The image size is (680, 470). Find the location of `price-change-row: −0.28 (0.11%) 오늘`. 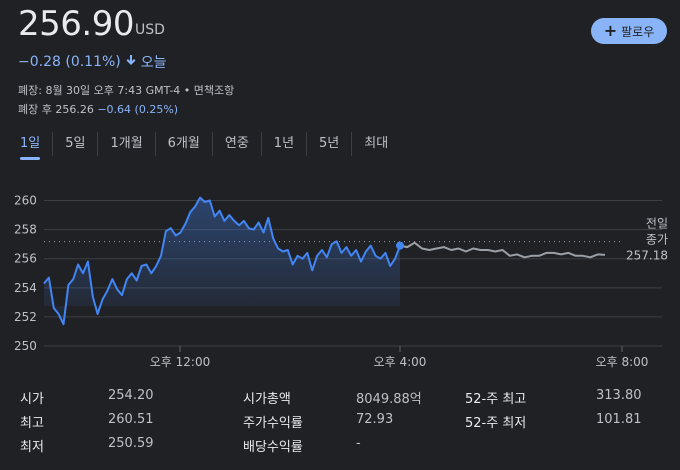

price-change-row: −0.28 (0.11%) 오늘 is located at coordinates (92, 62).